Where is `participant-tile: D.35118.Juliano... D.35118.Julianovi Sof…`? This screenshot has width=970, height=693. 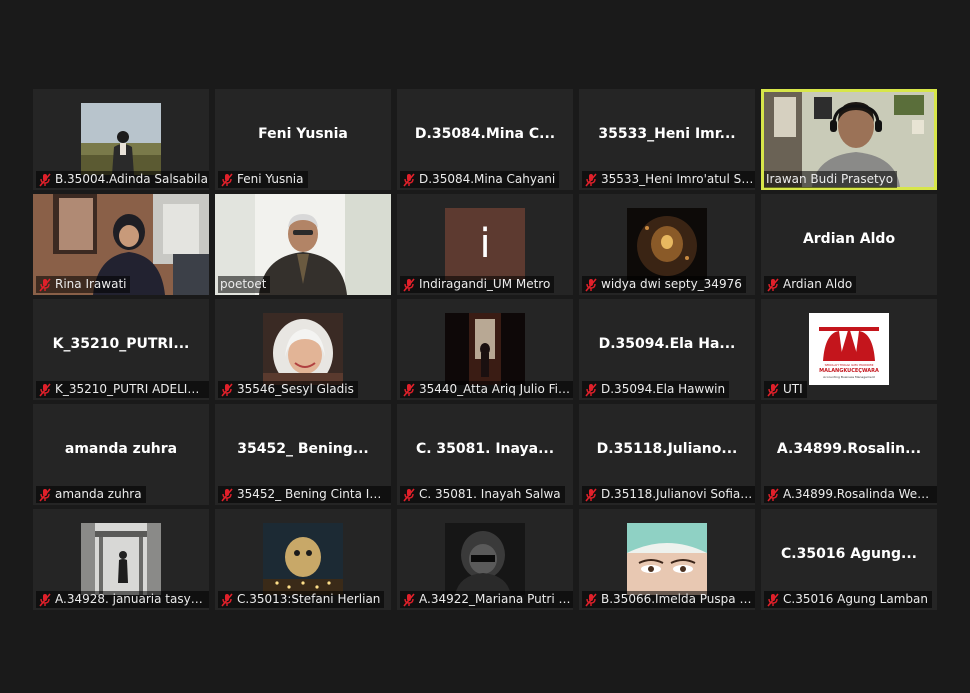 participant-tile: D.35118.Juliano... D.35118.Julianovi Sof… is located at coordinates (667, 454).